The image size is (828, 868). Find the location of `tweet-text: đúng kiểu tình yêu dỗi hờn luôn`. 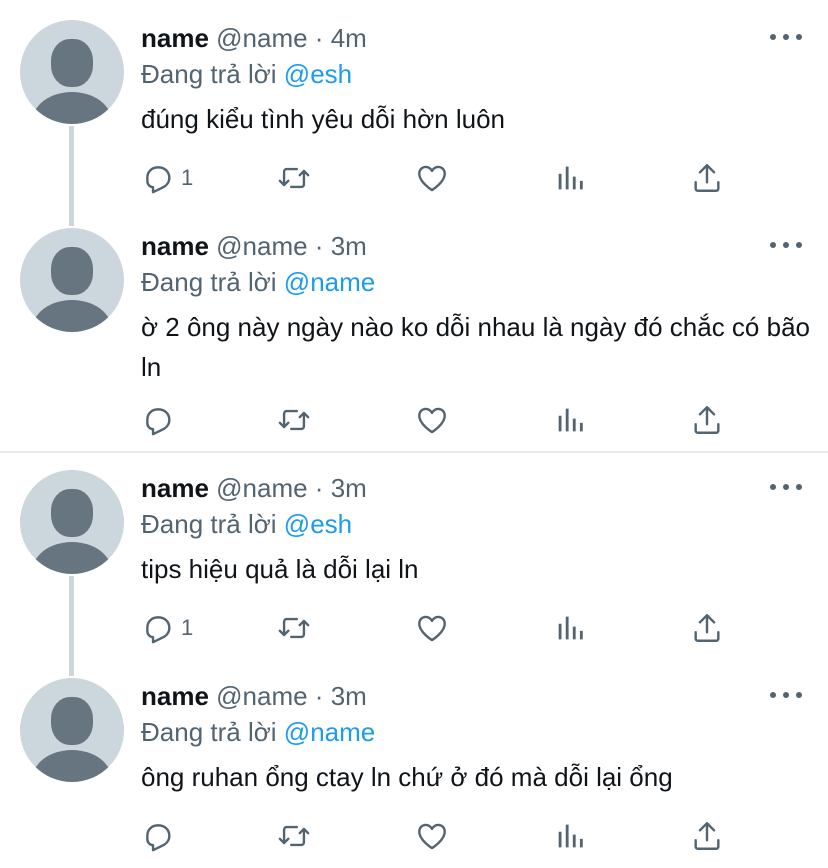

tweet-text: đúng kiểu tình yêu dỗi hờn luôn is located at coordinates (323, 119).